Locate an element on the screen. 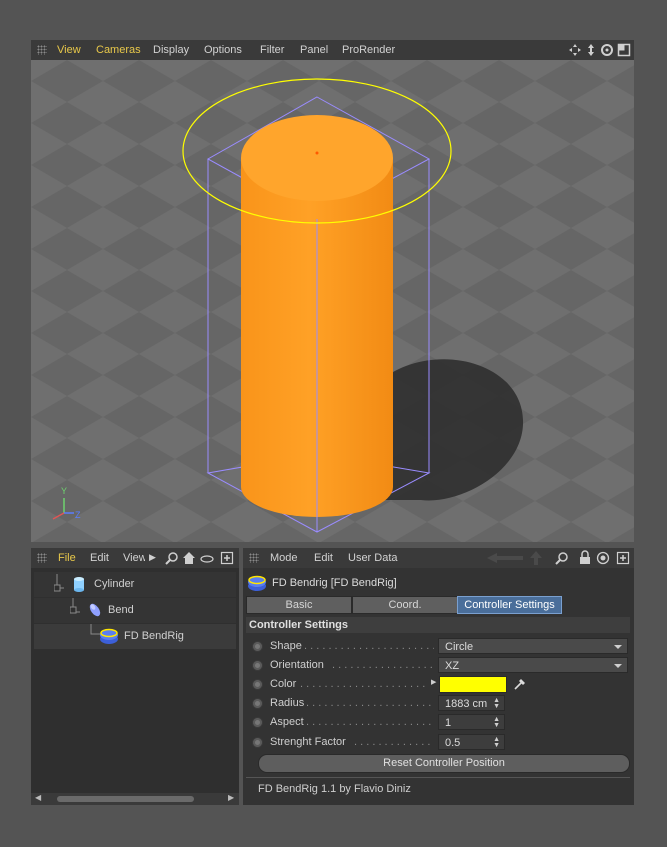  divider is located at coordinates (438, 777).